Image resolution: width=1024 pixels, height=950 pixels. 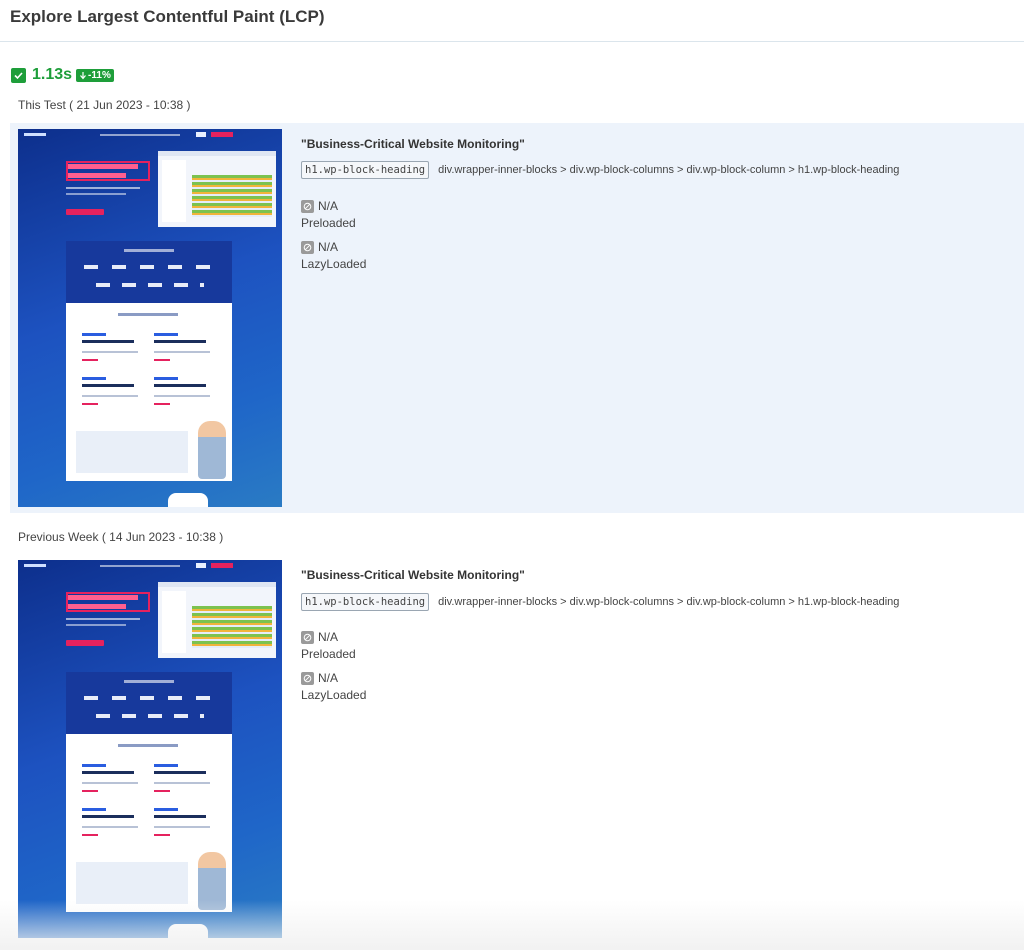 I want to click on lcp-metric: 1.13s -11%, so click(x=62, y=75).